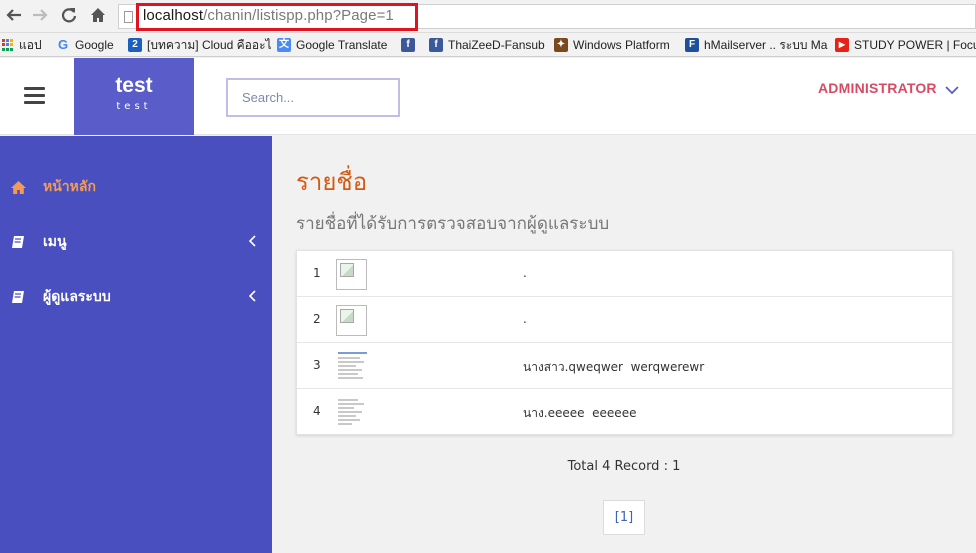 The width and height of the screenshot is (976, 553). I want to click on bookmark-google: G Google, so click(85, 45).